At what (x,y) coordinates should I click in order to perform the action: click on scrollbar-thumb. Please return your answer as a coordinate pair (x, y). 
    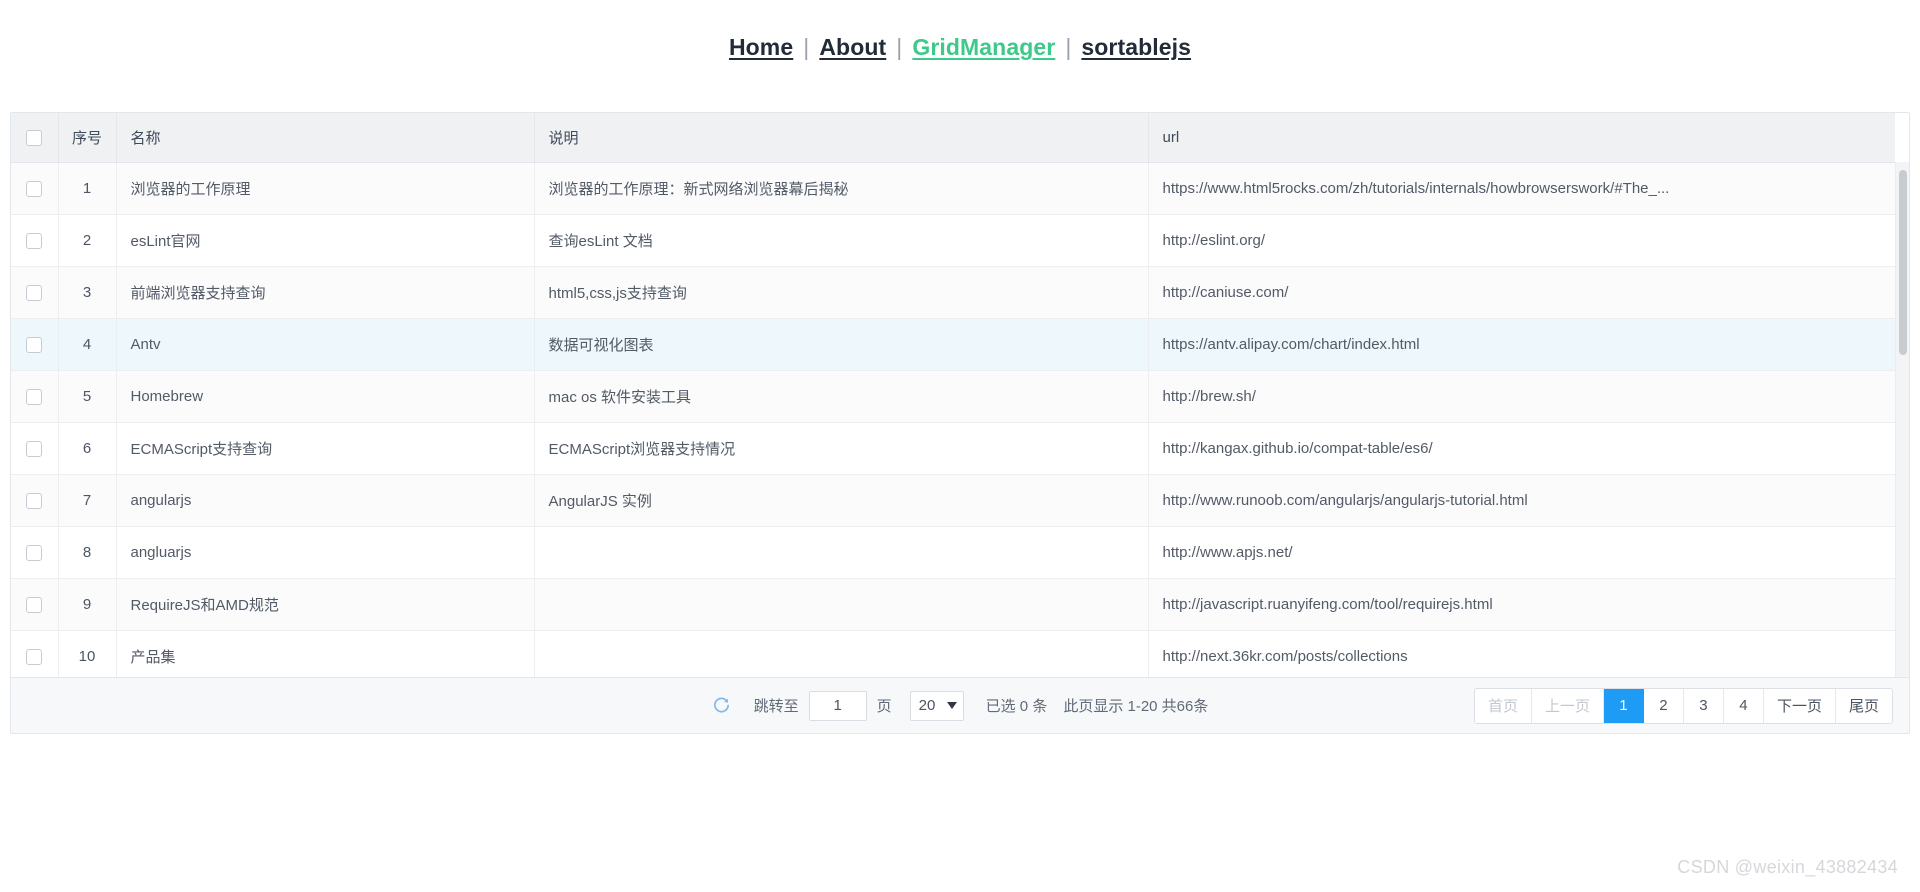
    Looking at the image, I should click on (1903, 262).